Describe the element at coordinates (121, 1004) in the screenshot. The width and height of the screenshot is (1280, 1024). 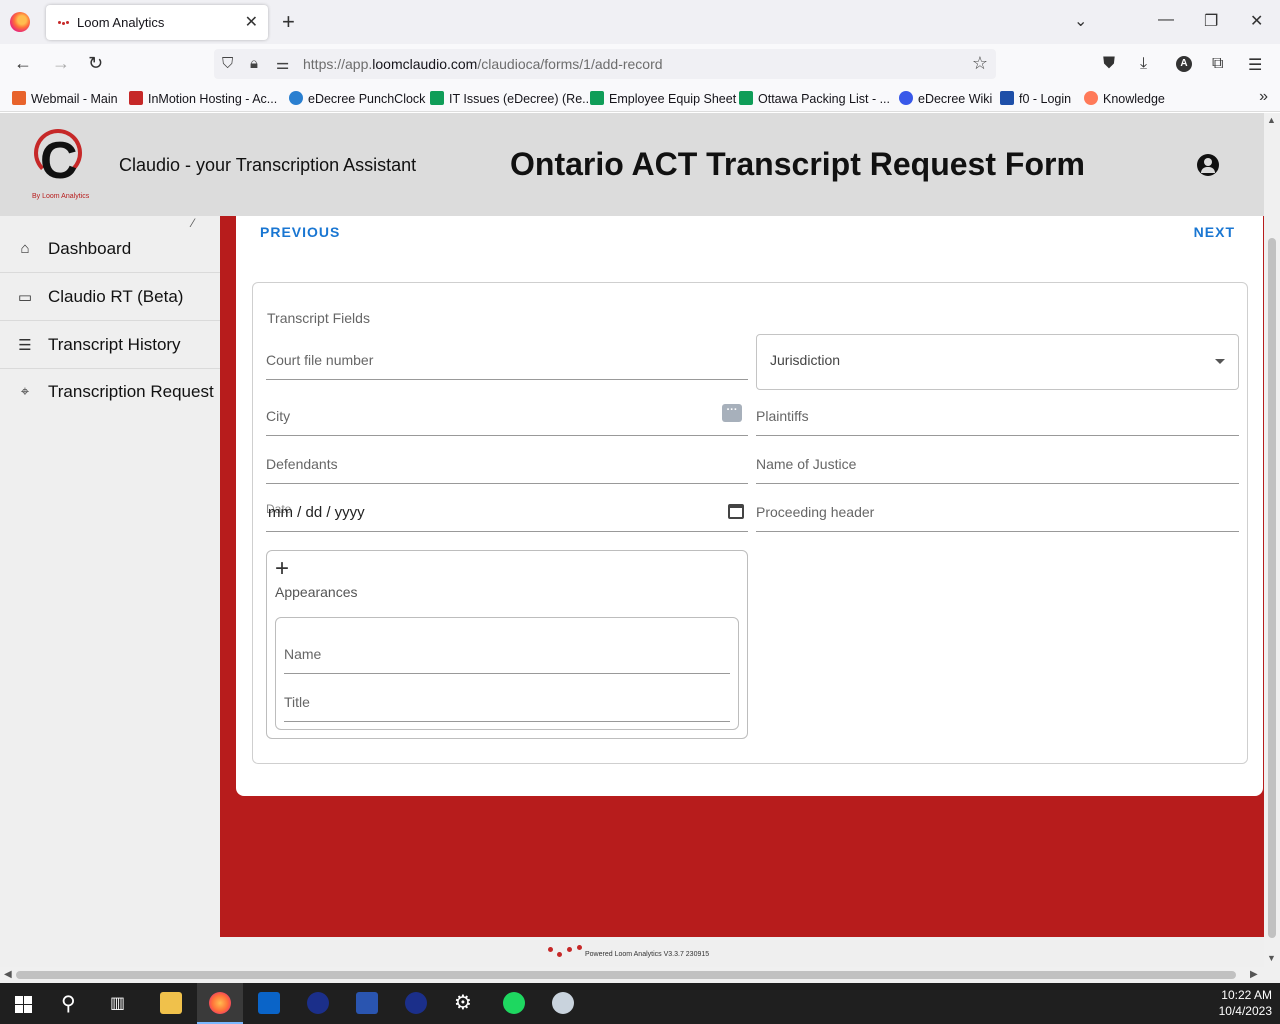
I see `task-view-icon: ▥` at that location.